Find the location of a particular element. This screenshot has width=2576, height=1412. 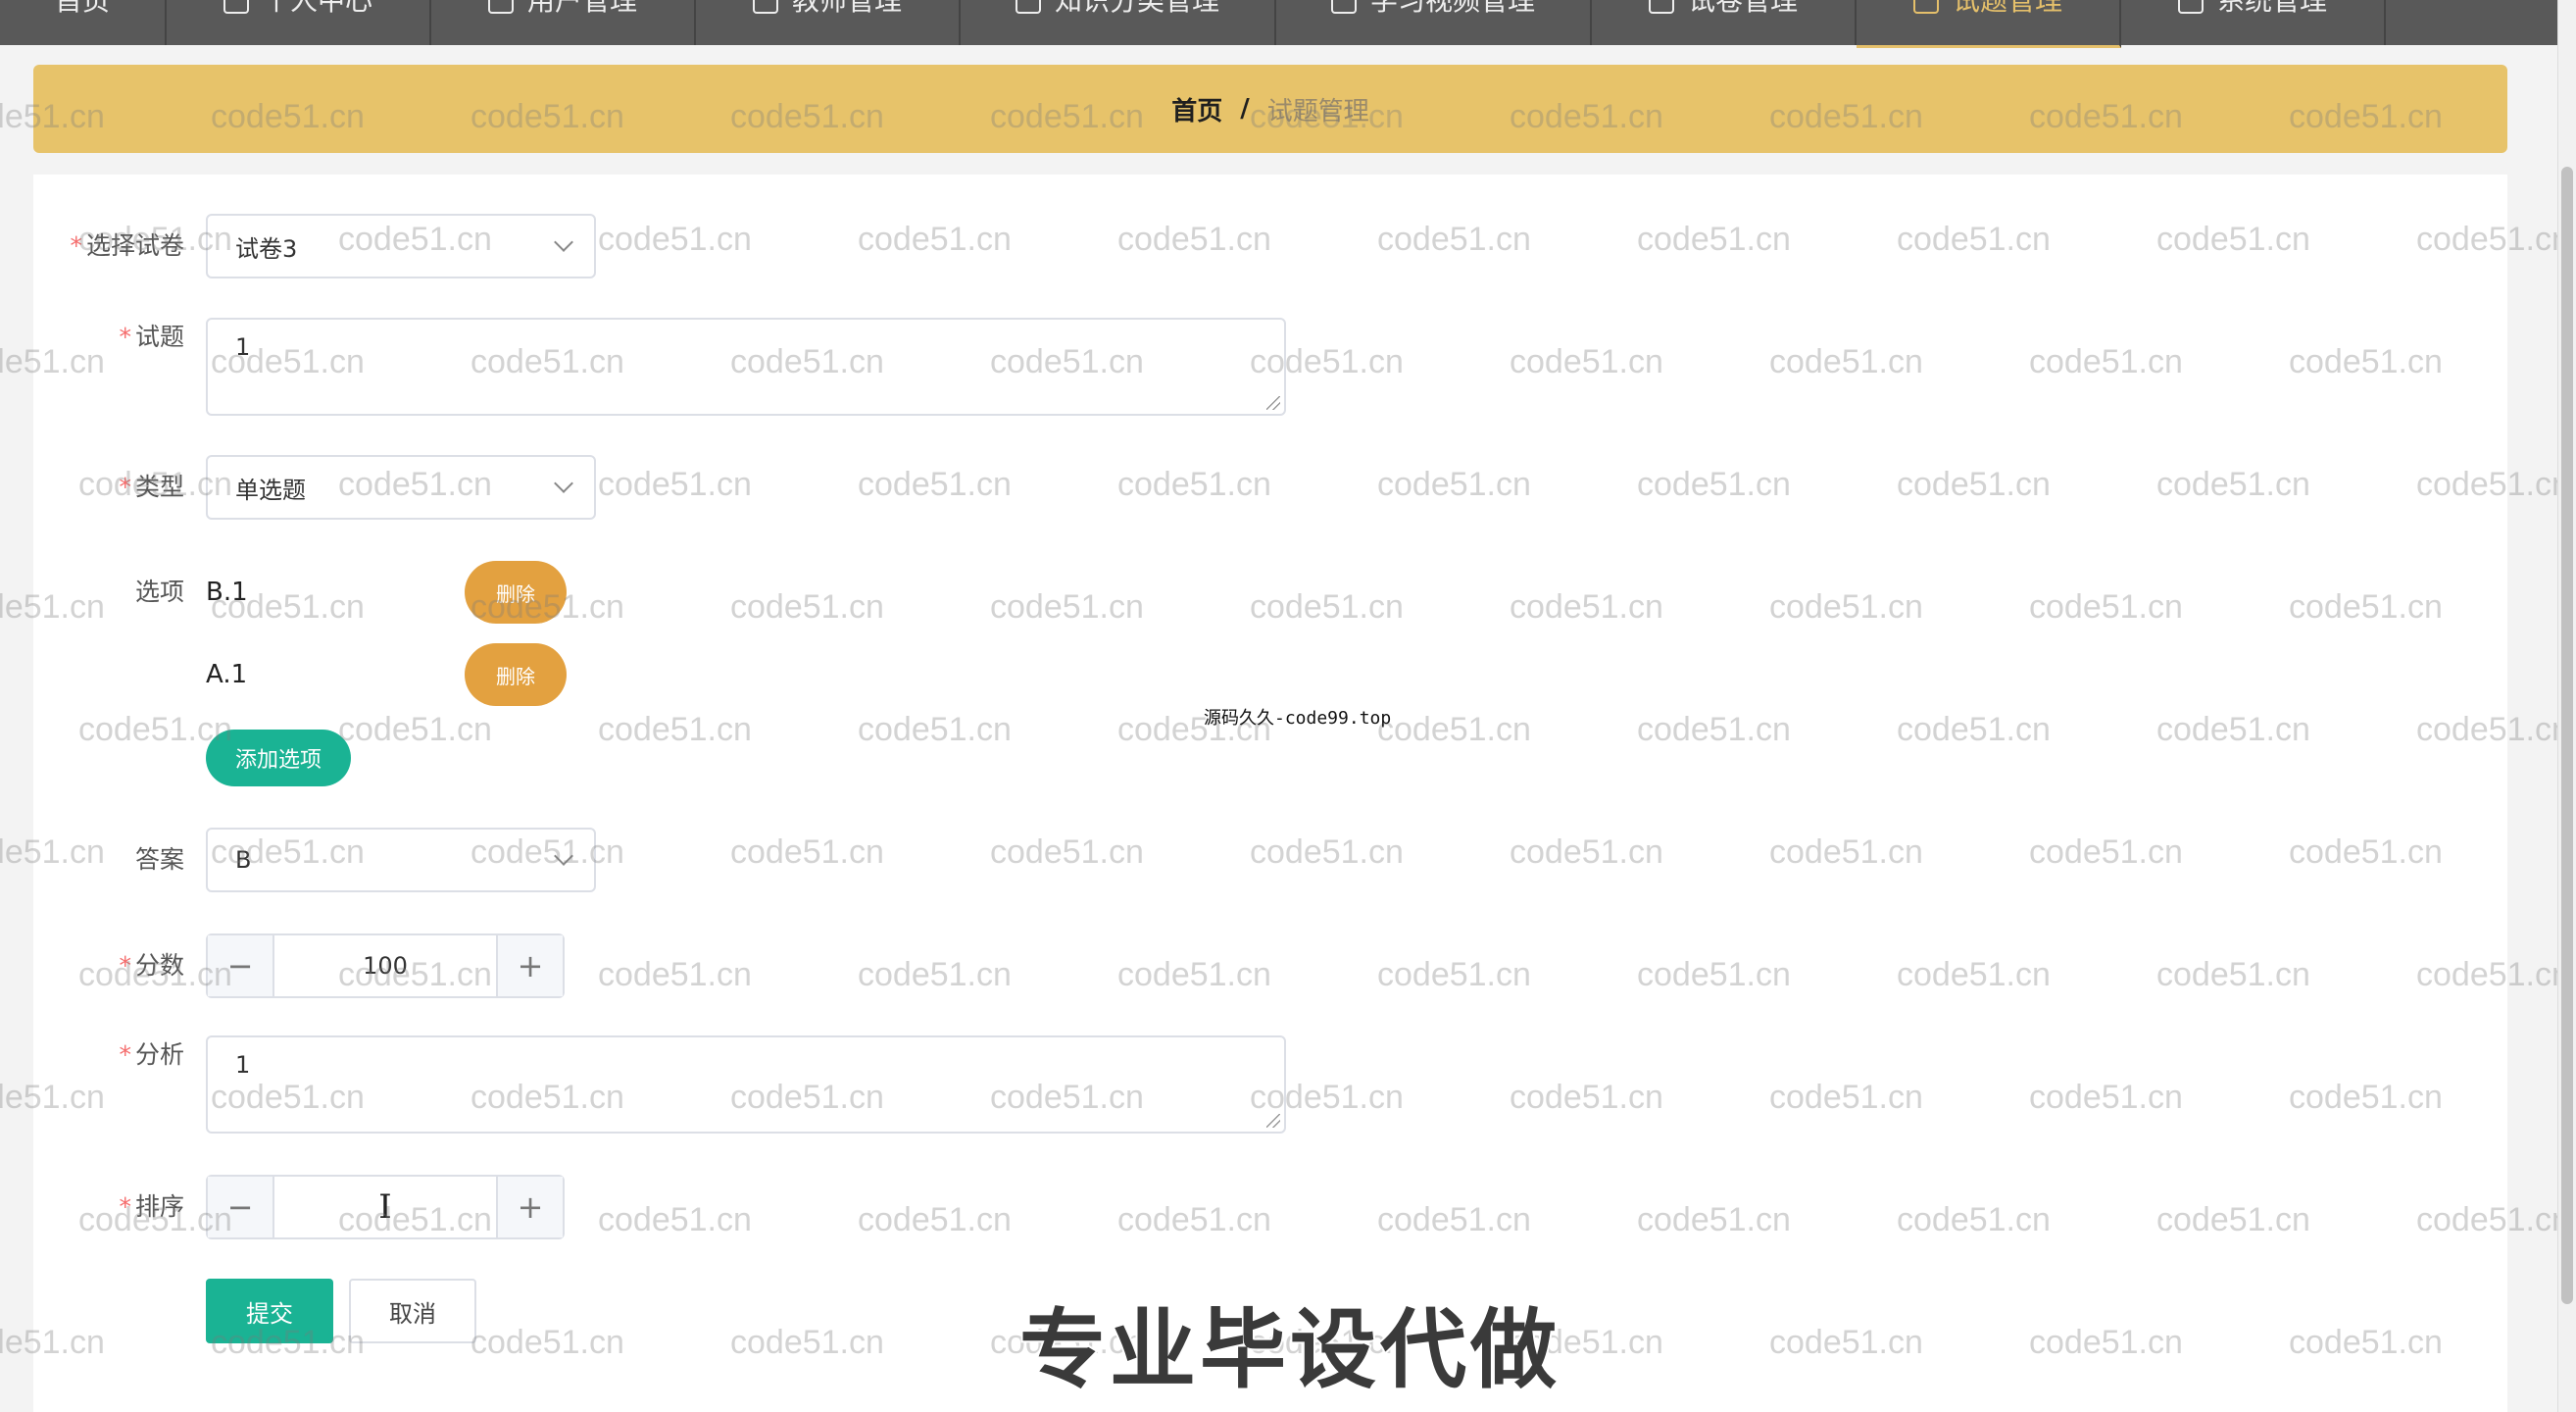

settings-icon is located at coordinates (2190, 7).